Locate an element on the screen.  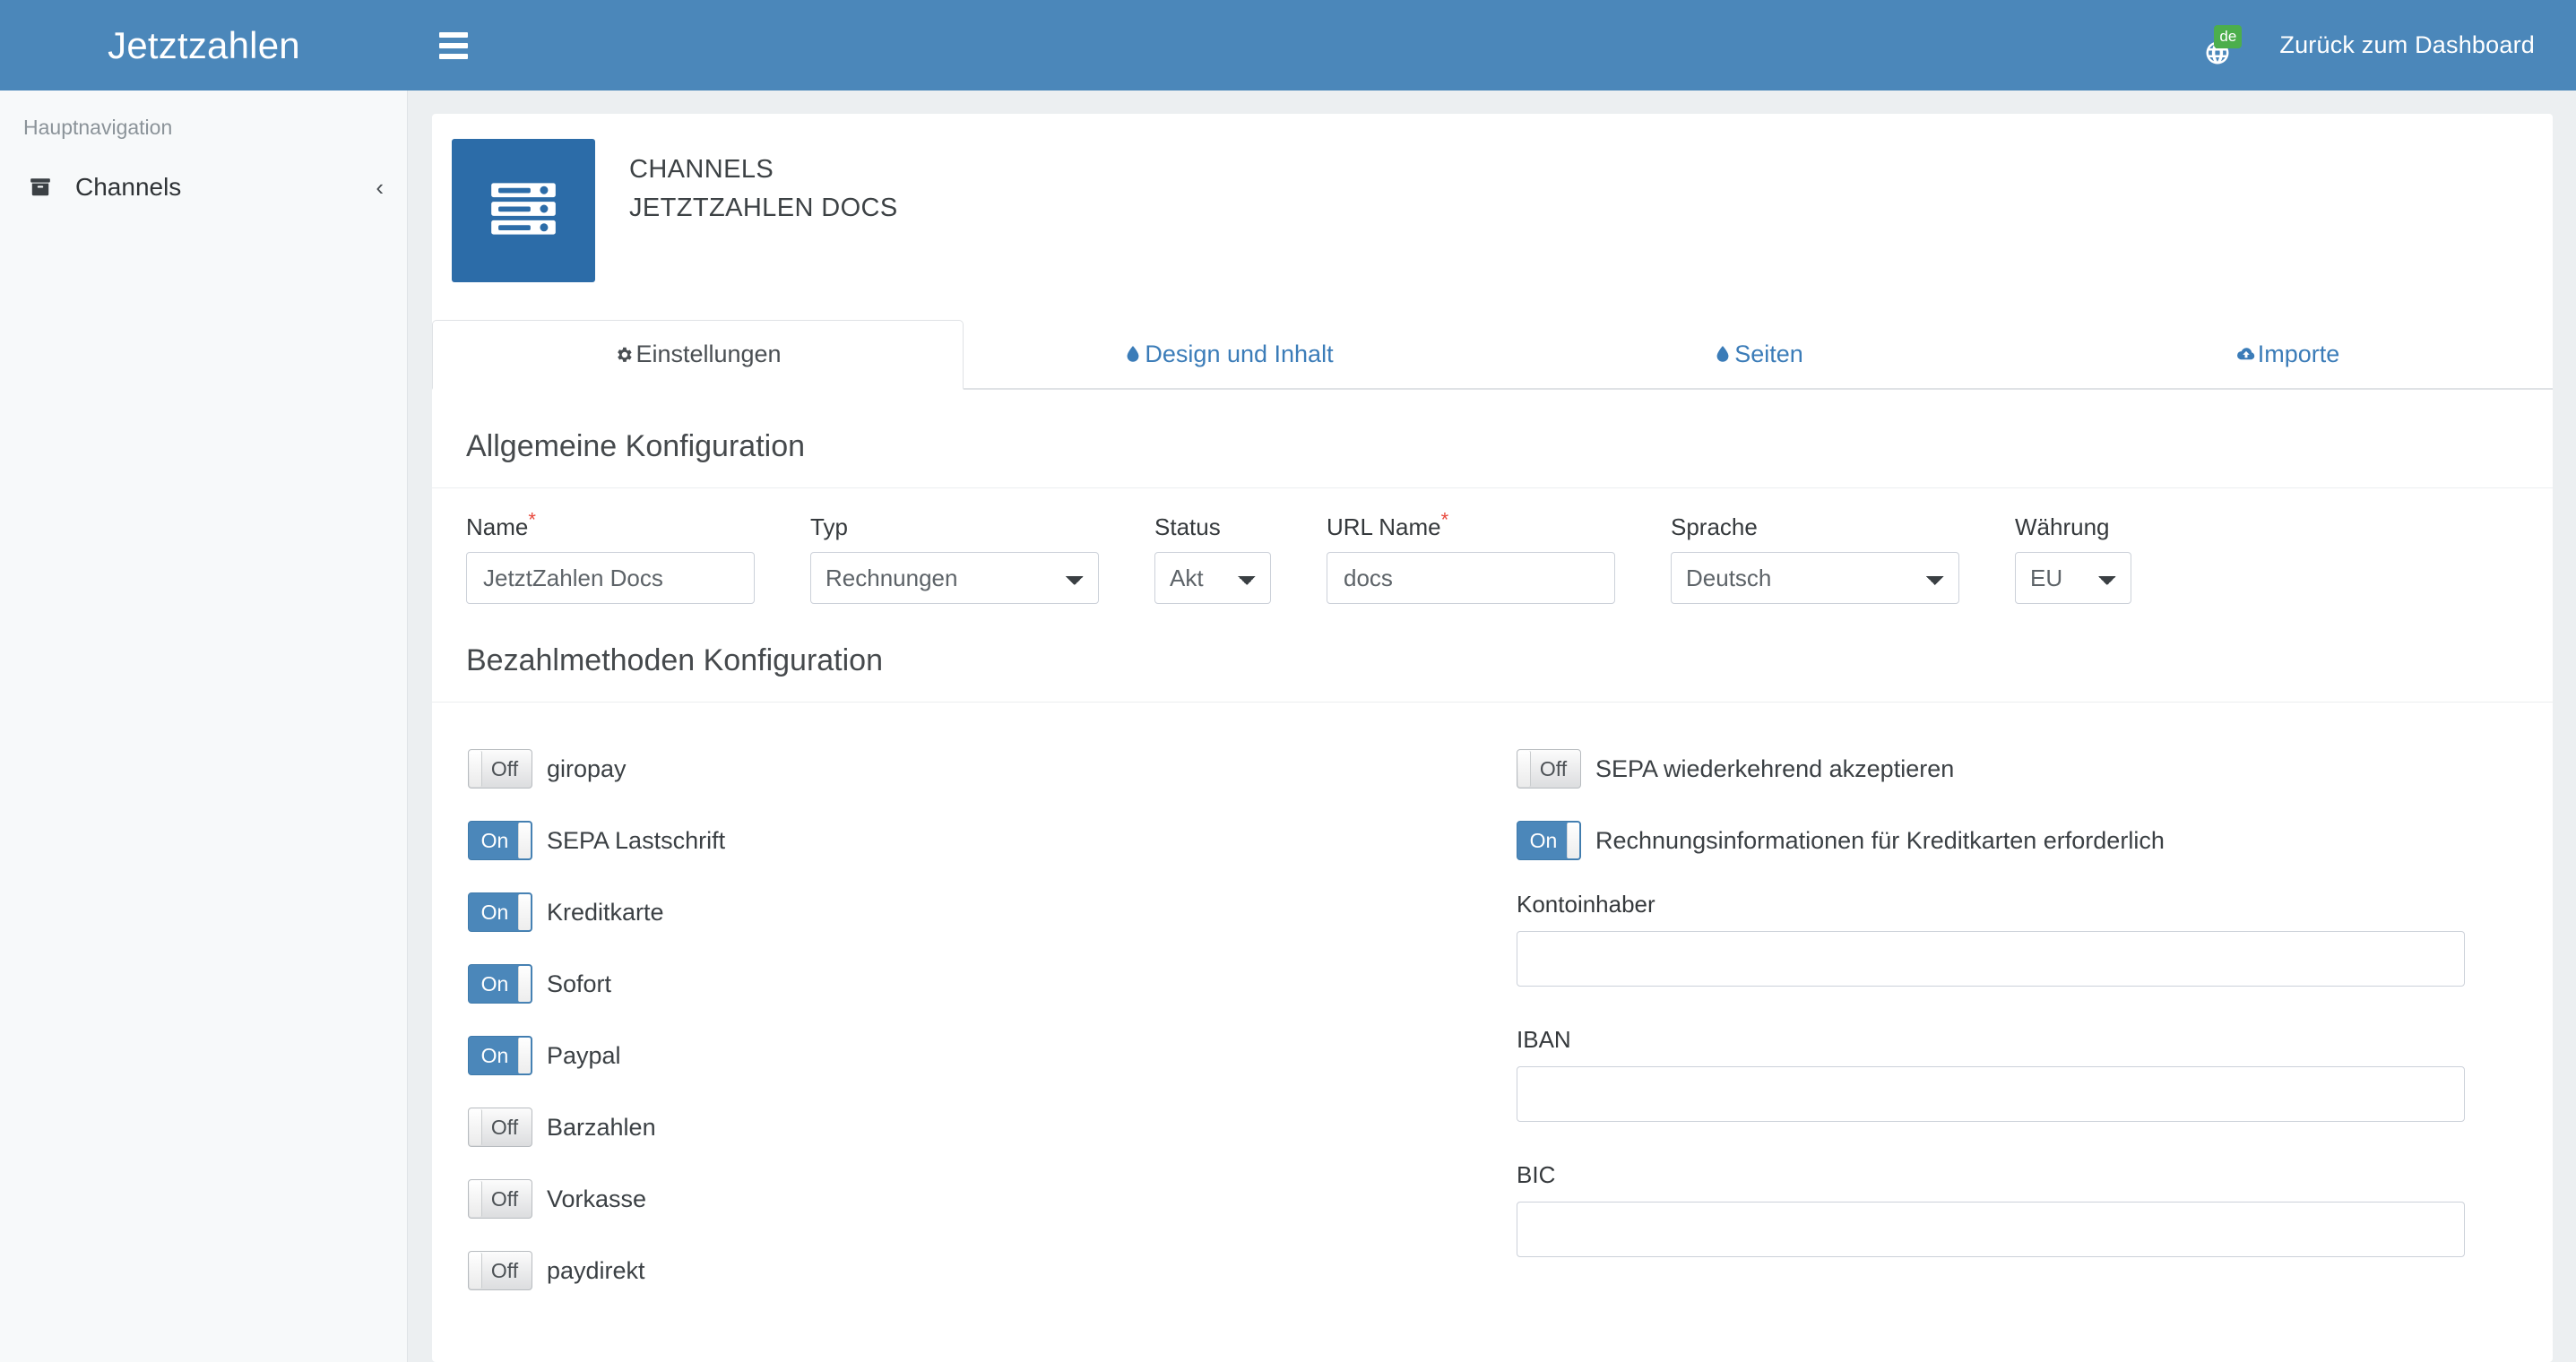
field-name: Name* is located at coordinates (610, 556).